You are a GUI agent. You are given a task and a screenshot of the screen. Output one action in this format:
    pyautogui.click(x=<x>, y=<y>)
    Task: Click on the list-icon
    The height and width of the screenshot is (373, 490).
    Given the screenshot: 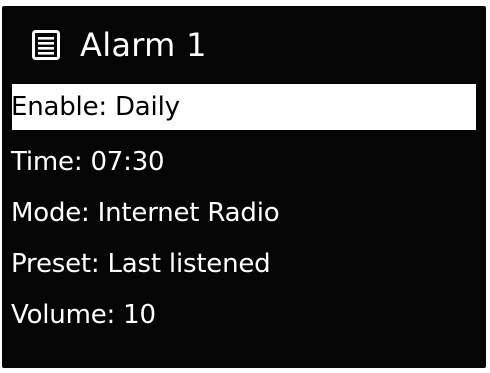 What is the action you would take?
    pyautogui.click(x=46, y=45)
    